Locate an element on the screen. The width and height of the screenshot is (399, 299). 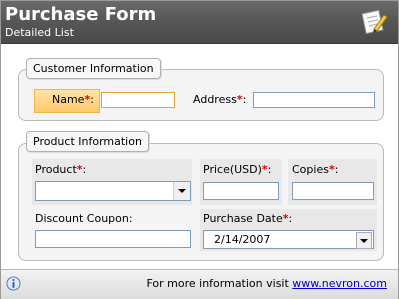
form-edit-icon is located at coordinates (374, 22).